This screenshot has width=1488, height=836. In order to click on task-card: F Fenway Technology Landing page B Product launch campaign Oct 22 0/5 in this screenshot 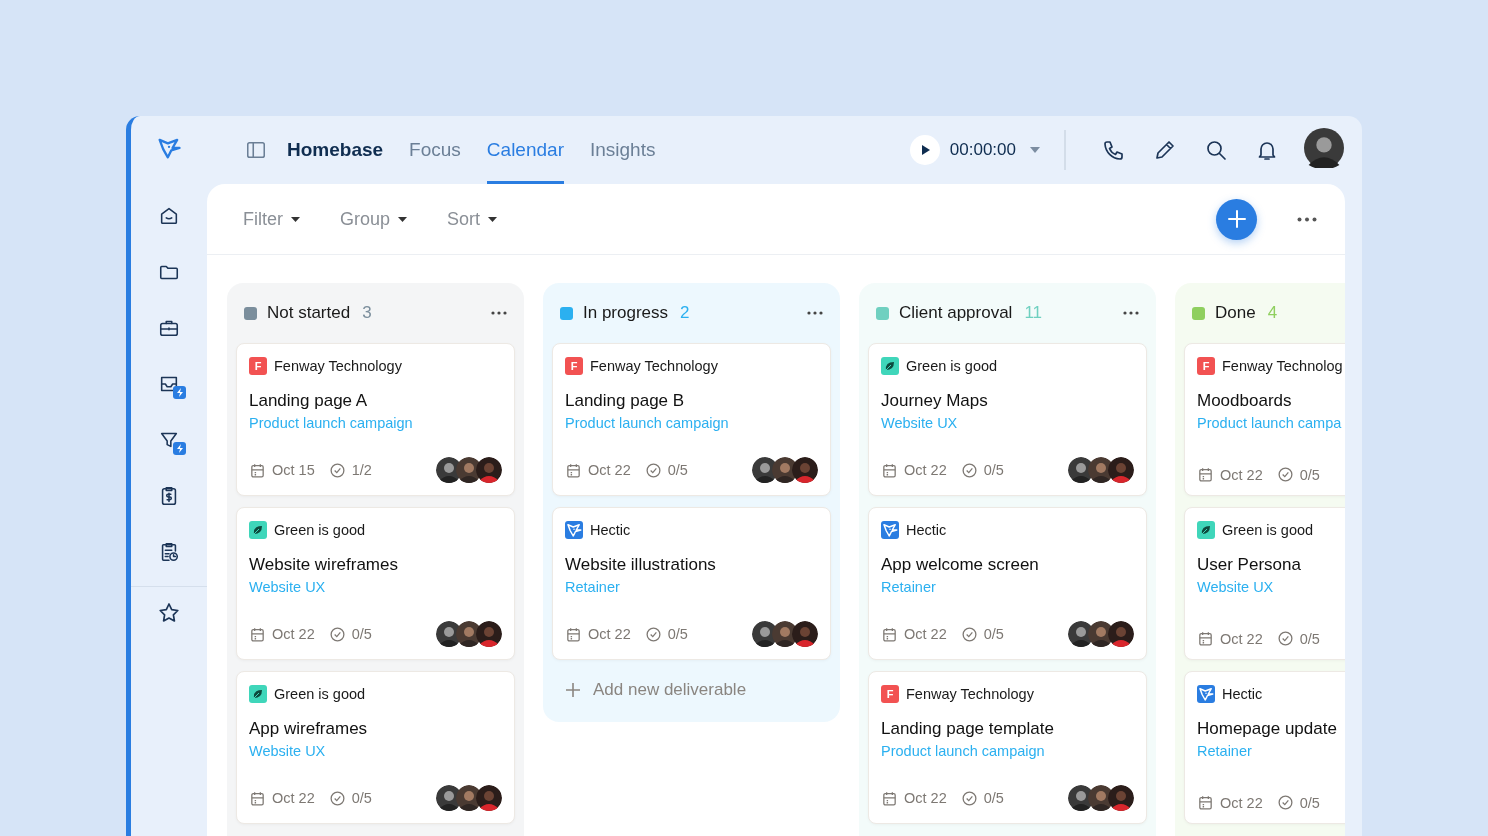, I will do `click(691, 419)`.